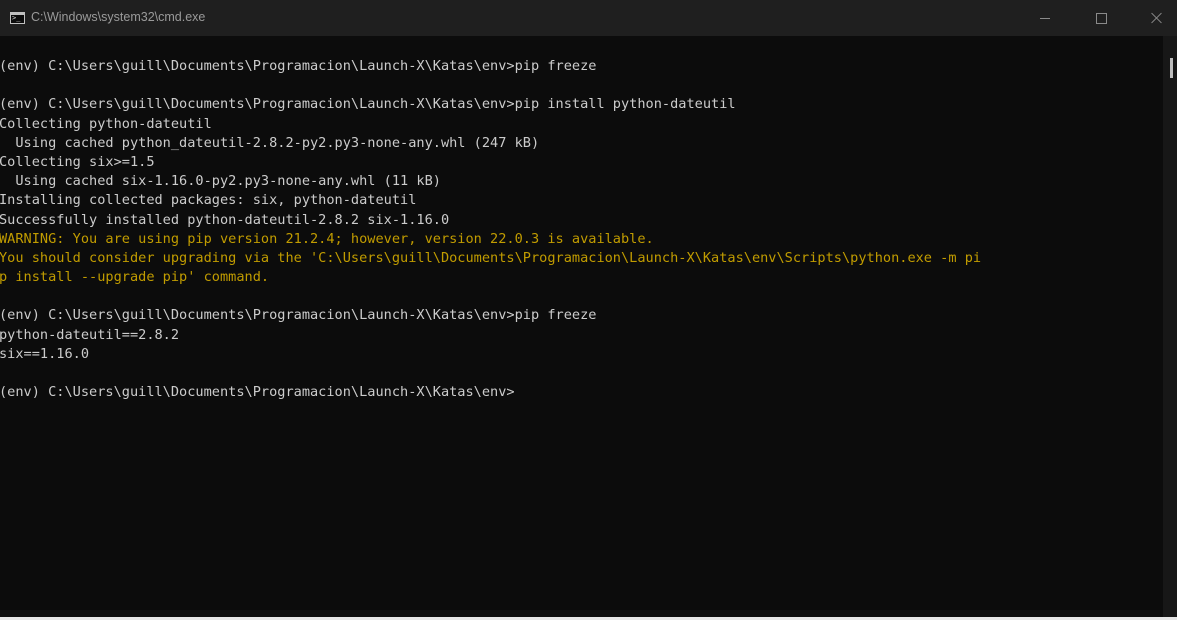  I want to click on close-icon, so click(1157, 18).